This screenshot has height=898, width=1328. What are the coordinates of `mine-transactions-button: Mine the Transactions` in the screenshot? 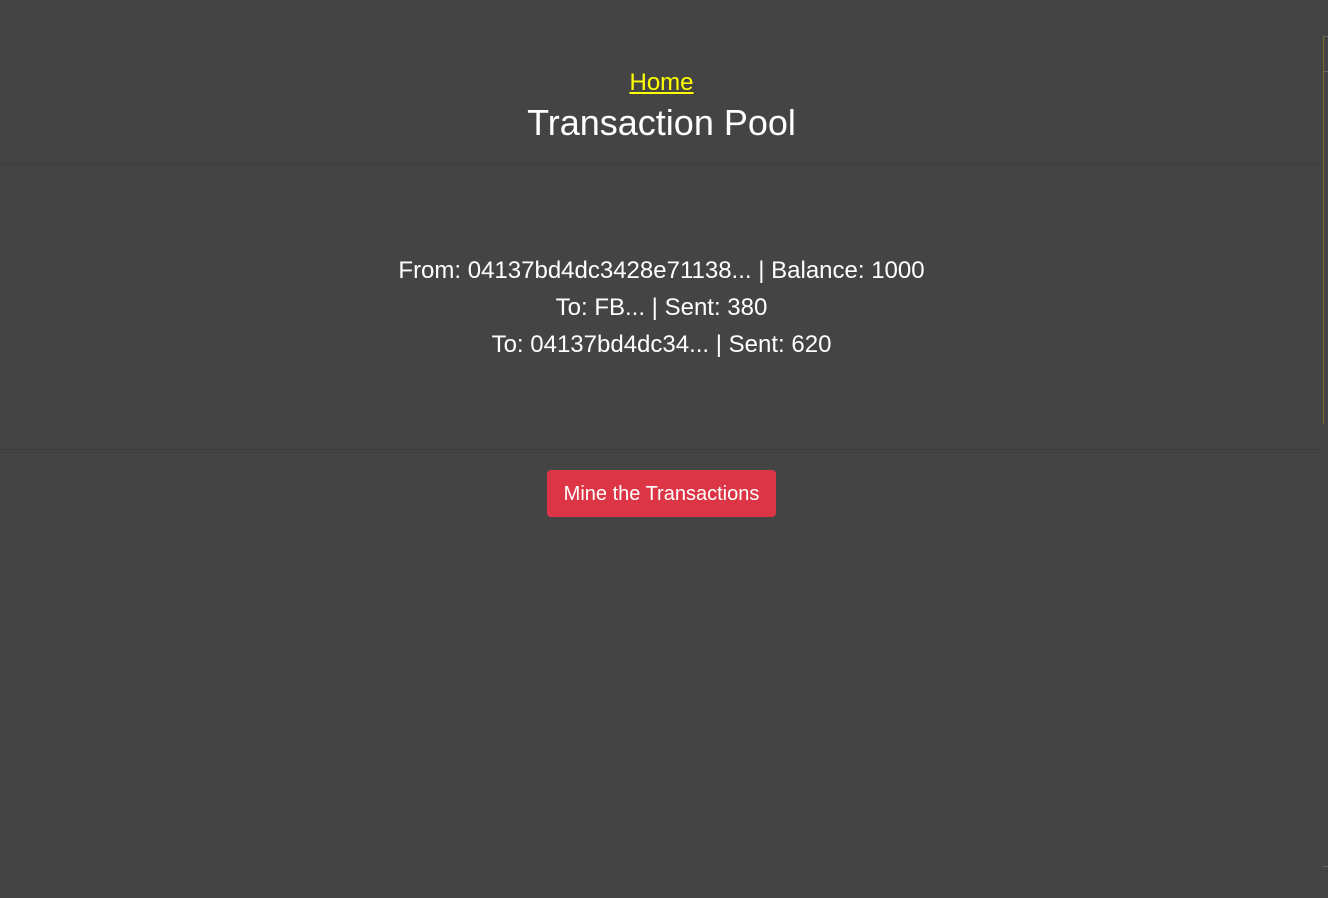 It's located at (661, 493).